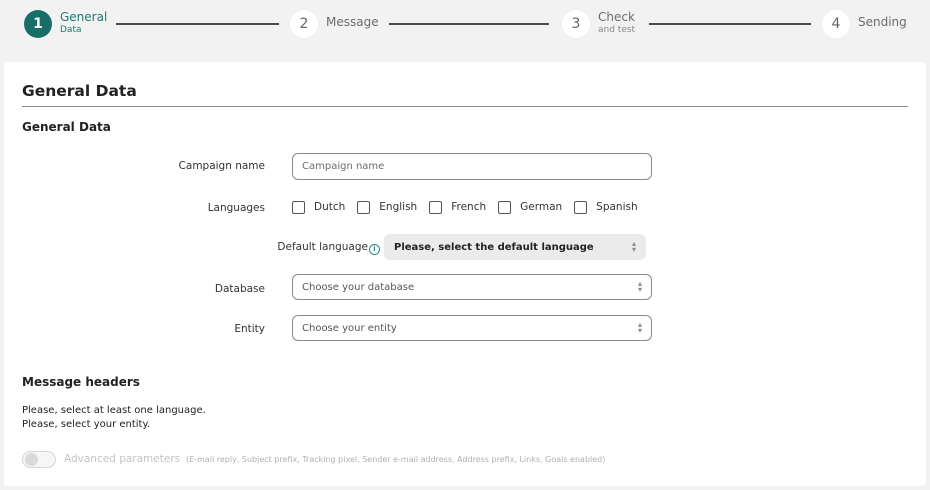 Image resolution: width=930 pixels, height=490 pixels. Describe the element at coordinates (249, 329) in the screenshot. I see `entity-label: Entity` at that location.